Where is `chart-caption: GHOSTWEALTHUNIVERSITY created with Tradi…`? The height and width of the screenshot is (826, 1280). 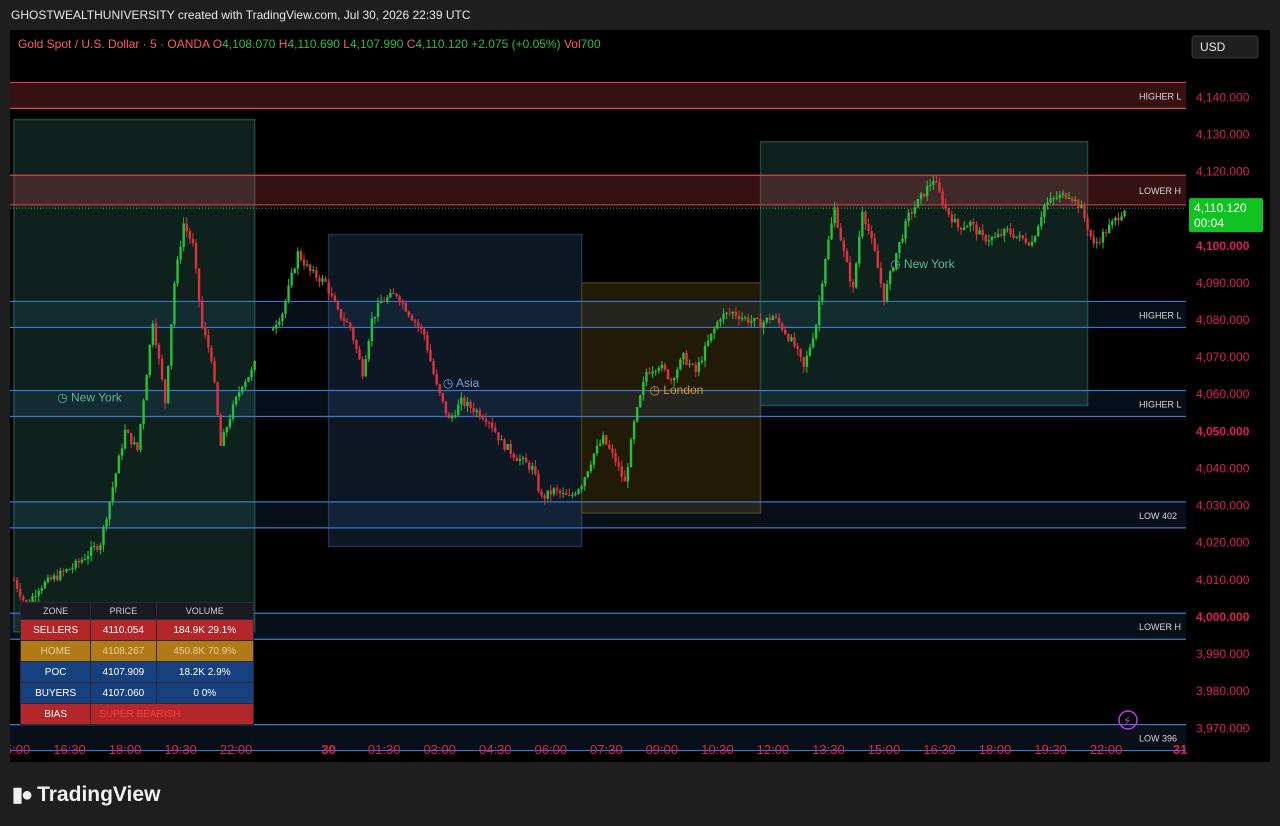
chart-caption: GHOSTWEALTHUNIVERSITY created with Tradi… is located at coordinates (241, 15).